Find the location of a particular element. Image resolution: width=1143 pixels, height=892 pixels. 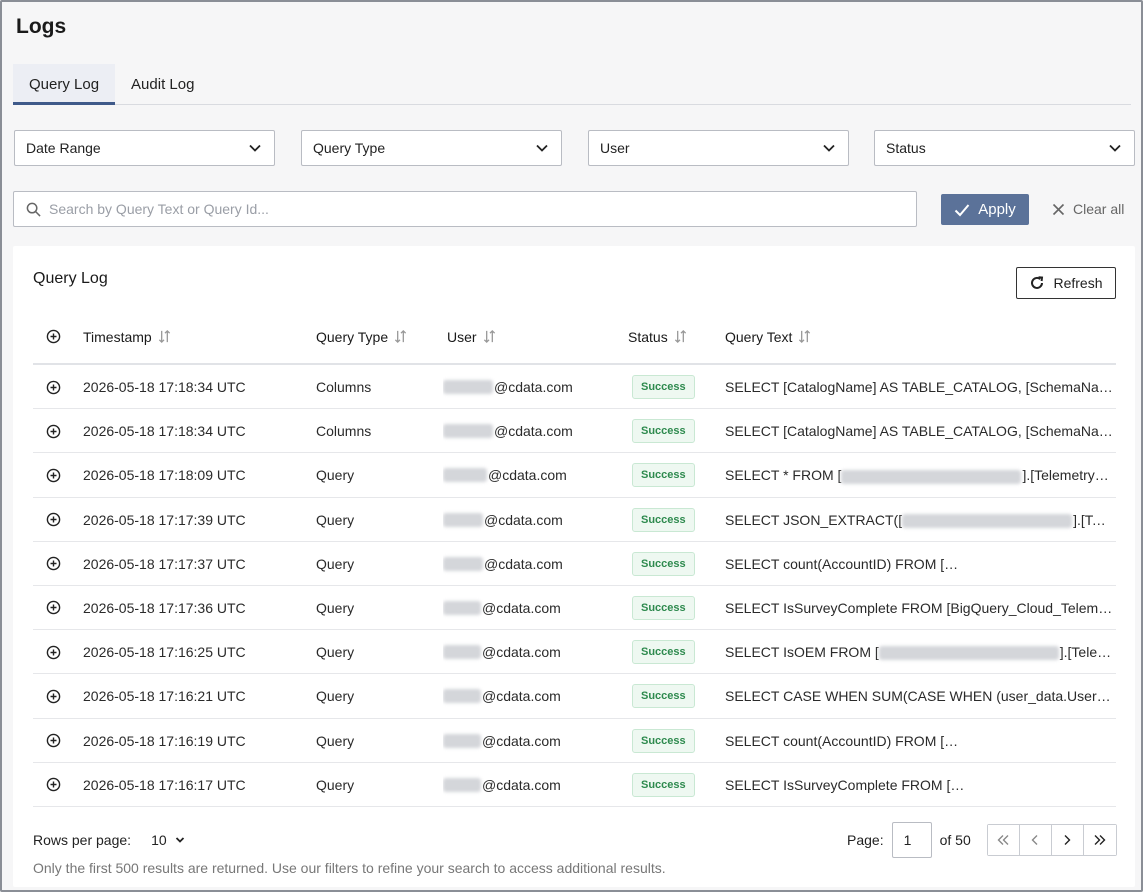

tab-bar: Query Log Audit Log is located at coordinates (572, 84).